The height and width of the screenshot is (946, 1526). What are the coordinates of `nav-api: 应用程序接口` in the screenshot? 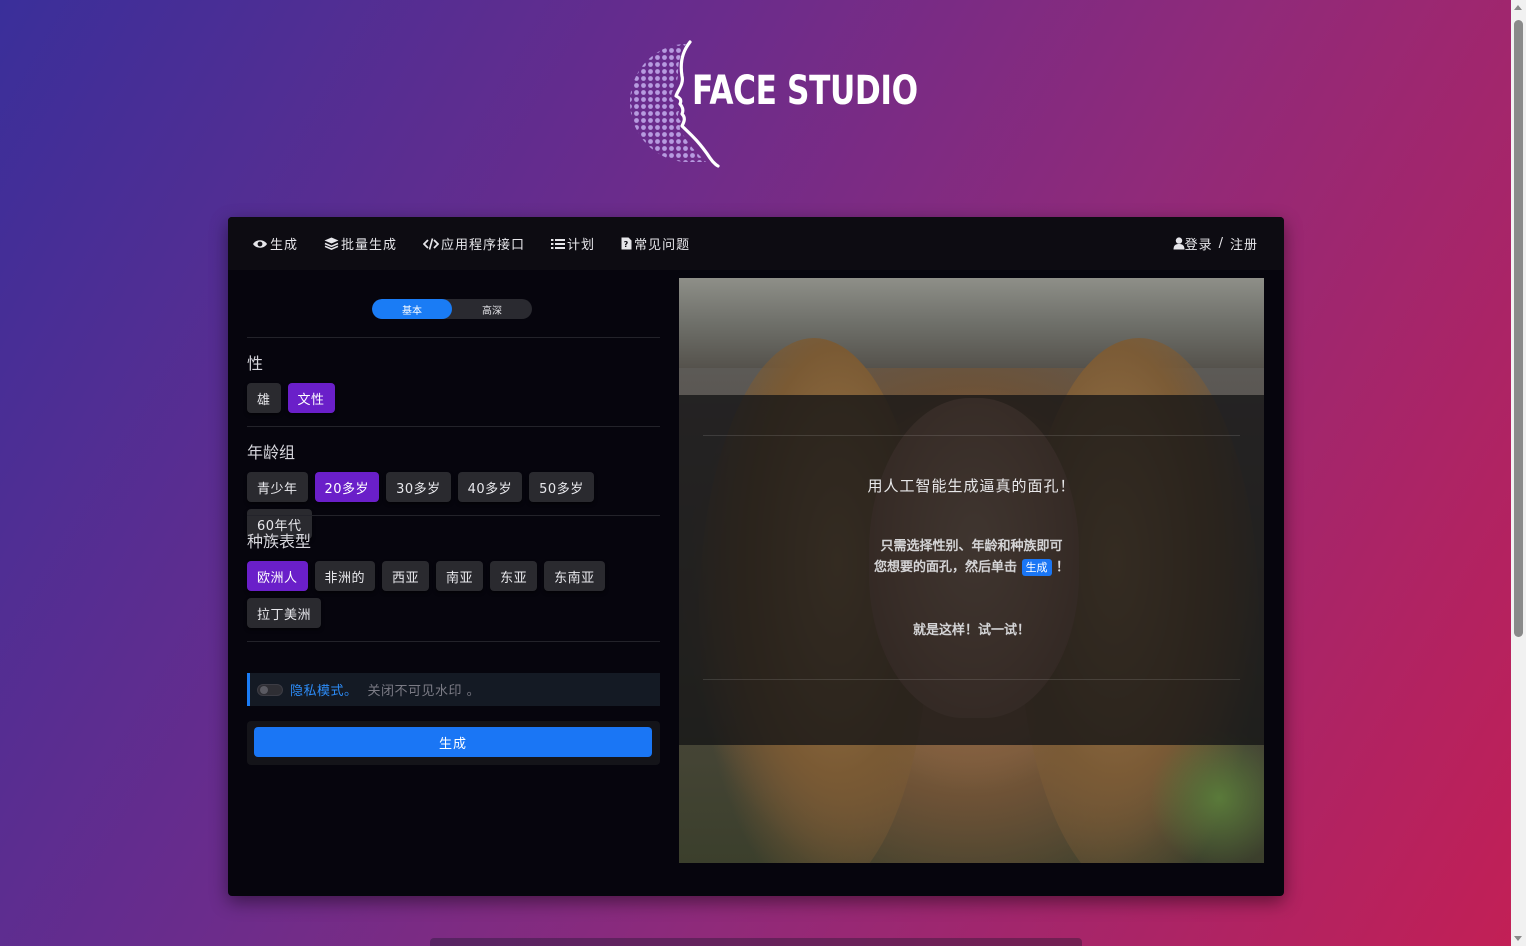 It's located at (474, 243).